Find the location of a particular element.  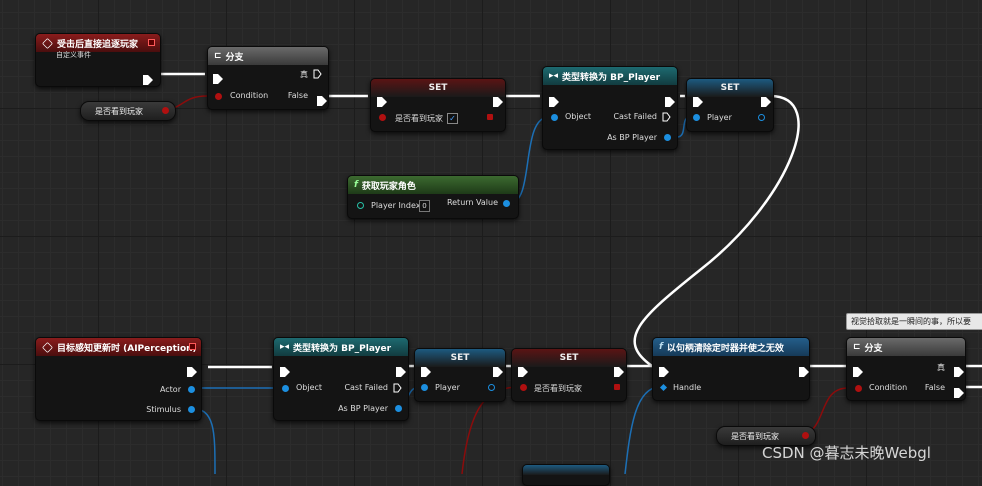

set-bool-node: SET 是否看到玩家 is located at coordinates (569, 375).